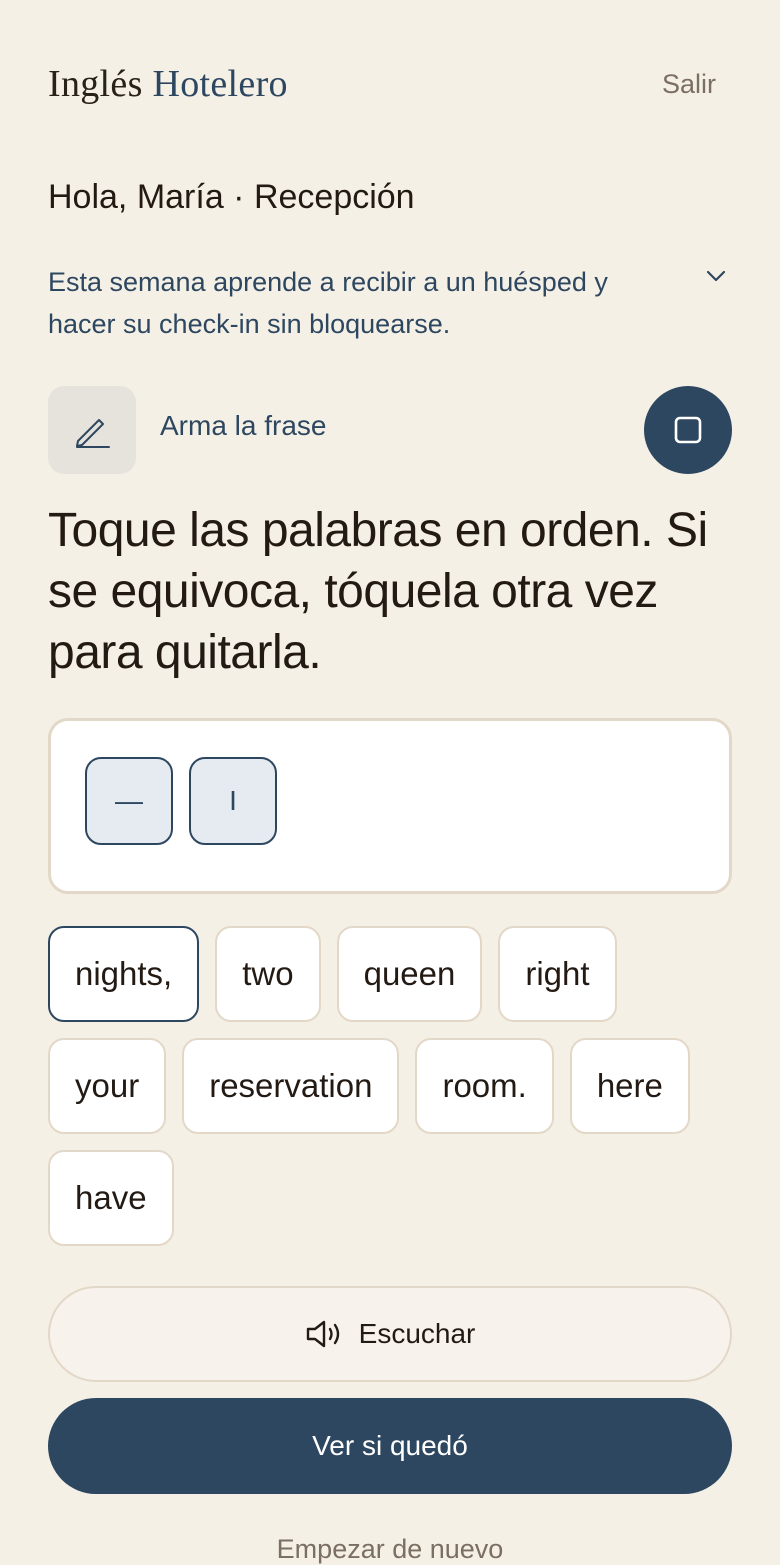  Describe the element at coordinates (390, 1446) in the screenshot. I see `check-answer-button: Ver si quedó` at that location.